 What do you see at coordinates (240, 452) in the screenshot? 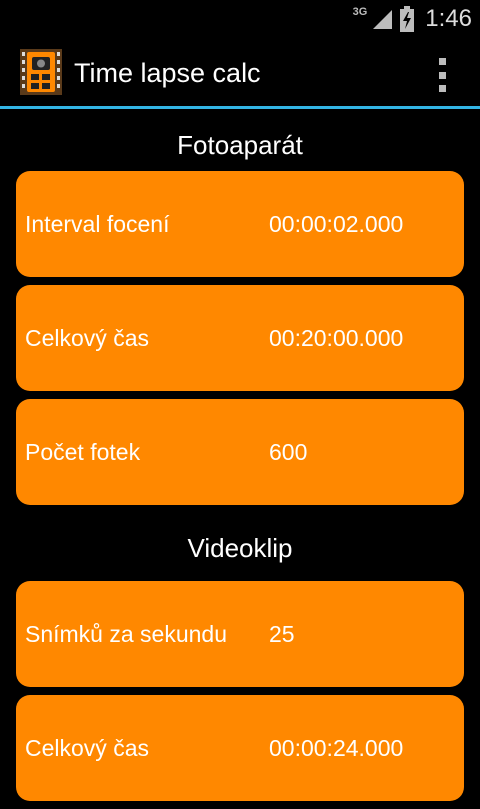
I see `photo-count-row: Počet fotek 600` at bounding box center [240, 452].